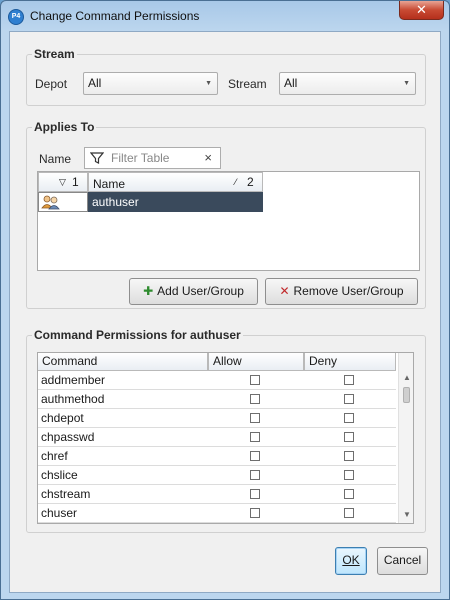  What do you see at coordinates (123, 362) in the screenshot?
I see `column-header-command: Command` at bounding box center [123, 362].